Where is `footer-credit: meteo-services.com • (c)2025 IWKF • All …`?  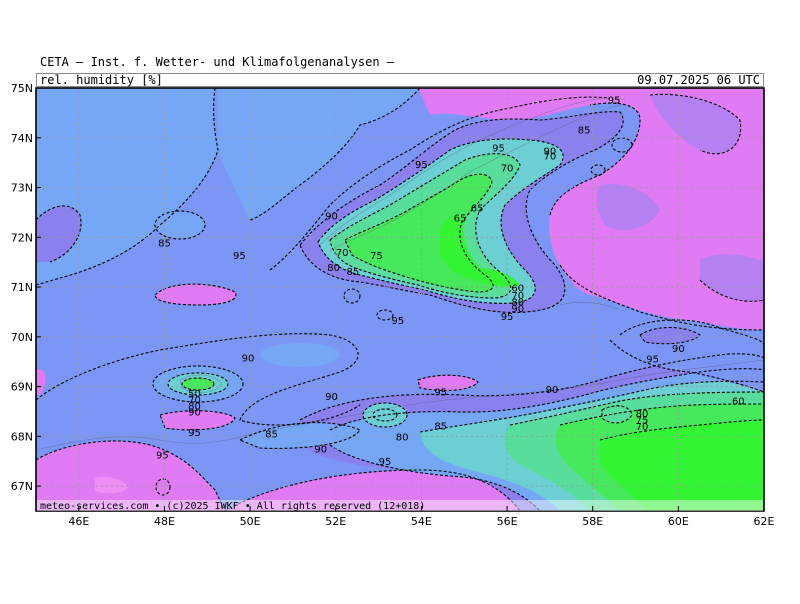 footer-credit: meteo-services.com • (c)2025 IWKF • All … is located at coordinates (232, 506).